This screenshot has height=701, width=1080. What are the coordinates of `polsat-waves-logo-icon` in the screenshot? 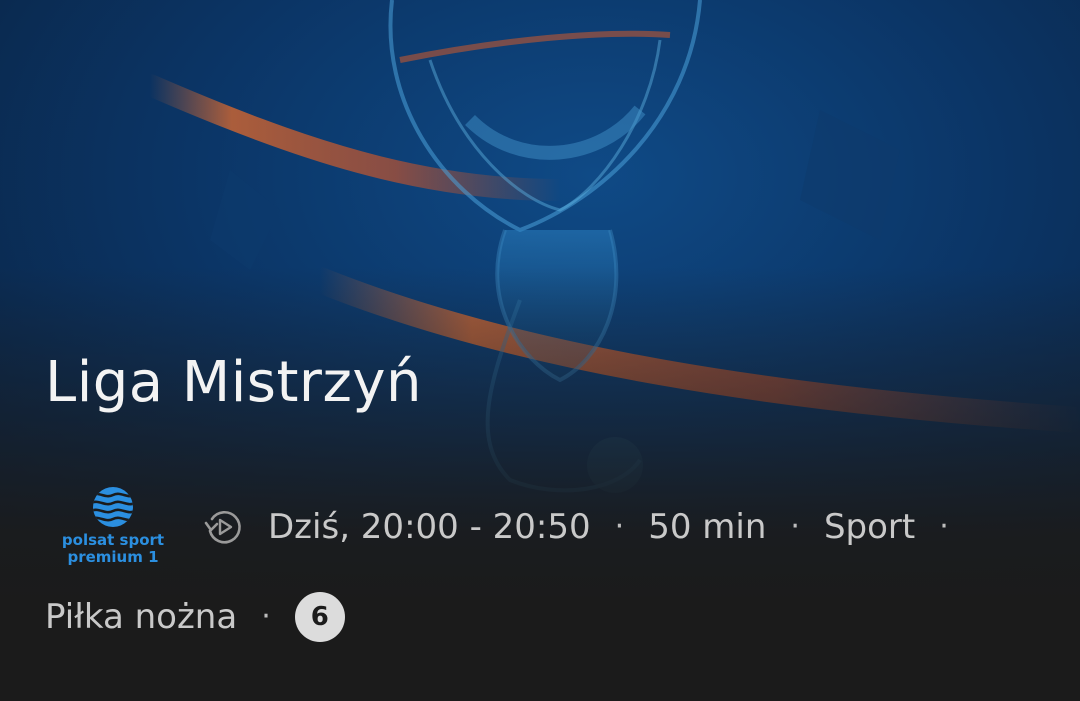 It's located at (113, 507).